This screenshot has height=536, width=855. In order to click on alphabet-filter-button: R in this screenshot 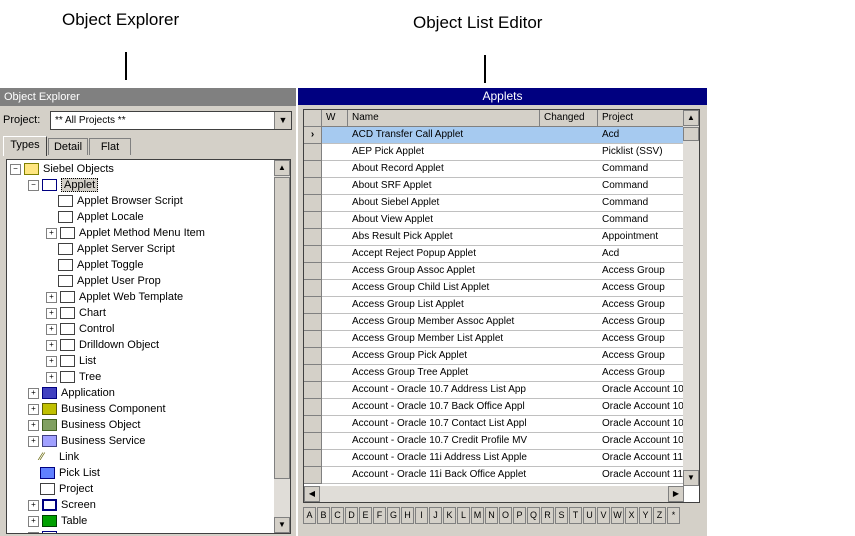, I will do `click(547, 515)`.